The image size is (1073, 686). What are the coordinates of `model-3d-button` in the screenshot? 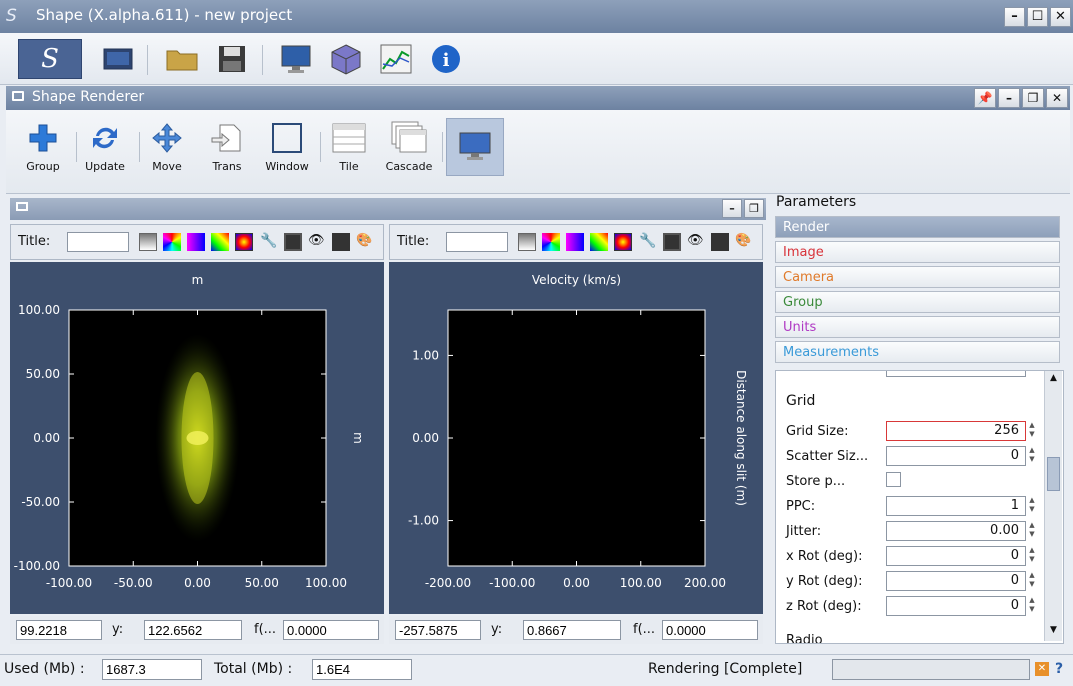 It's located at (346, 59).